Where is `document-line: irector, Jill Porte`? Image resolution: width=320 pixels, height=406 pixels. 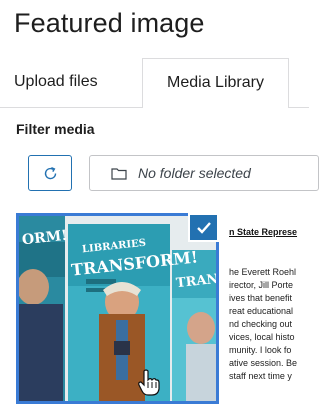 document-line: irector, Jill Porte is located at coordinates (261, 285).